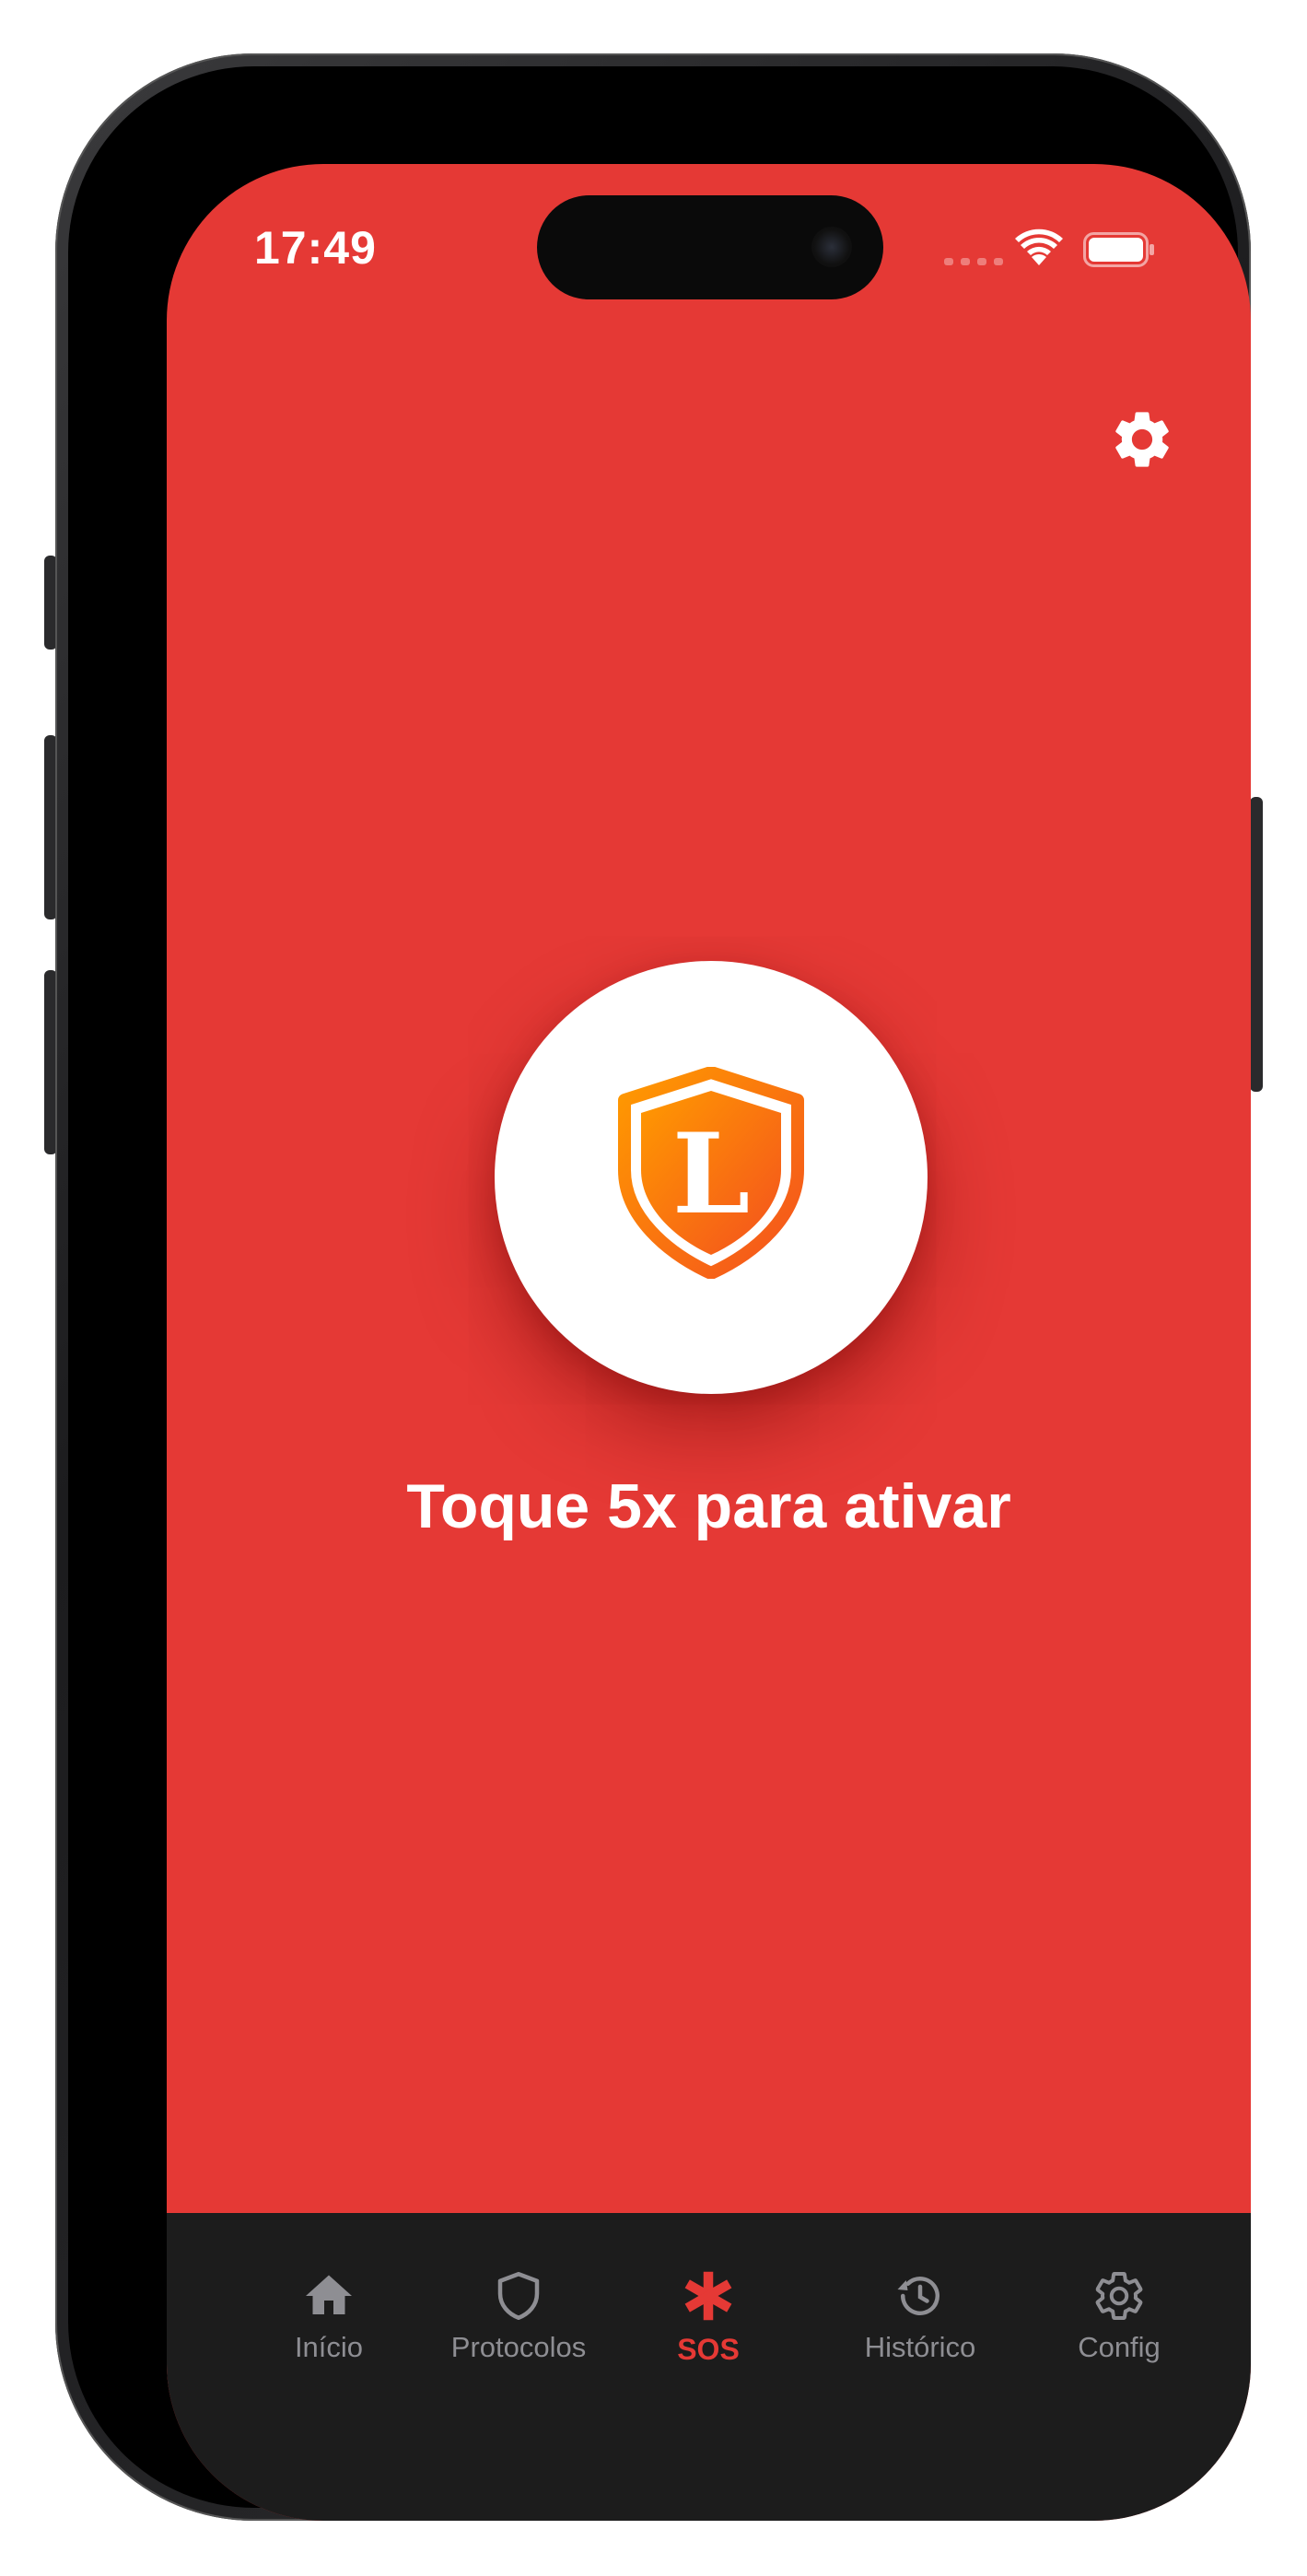 The width and height of the screenshot is (1307, 2576). What do you see at coordinates (1039, 246) in the screenshot?
I see `wifi-icon` at bounding box center [1039, 246].